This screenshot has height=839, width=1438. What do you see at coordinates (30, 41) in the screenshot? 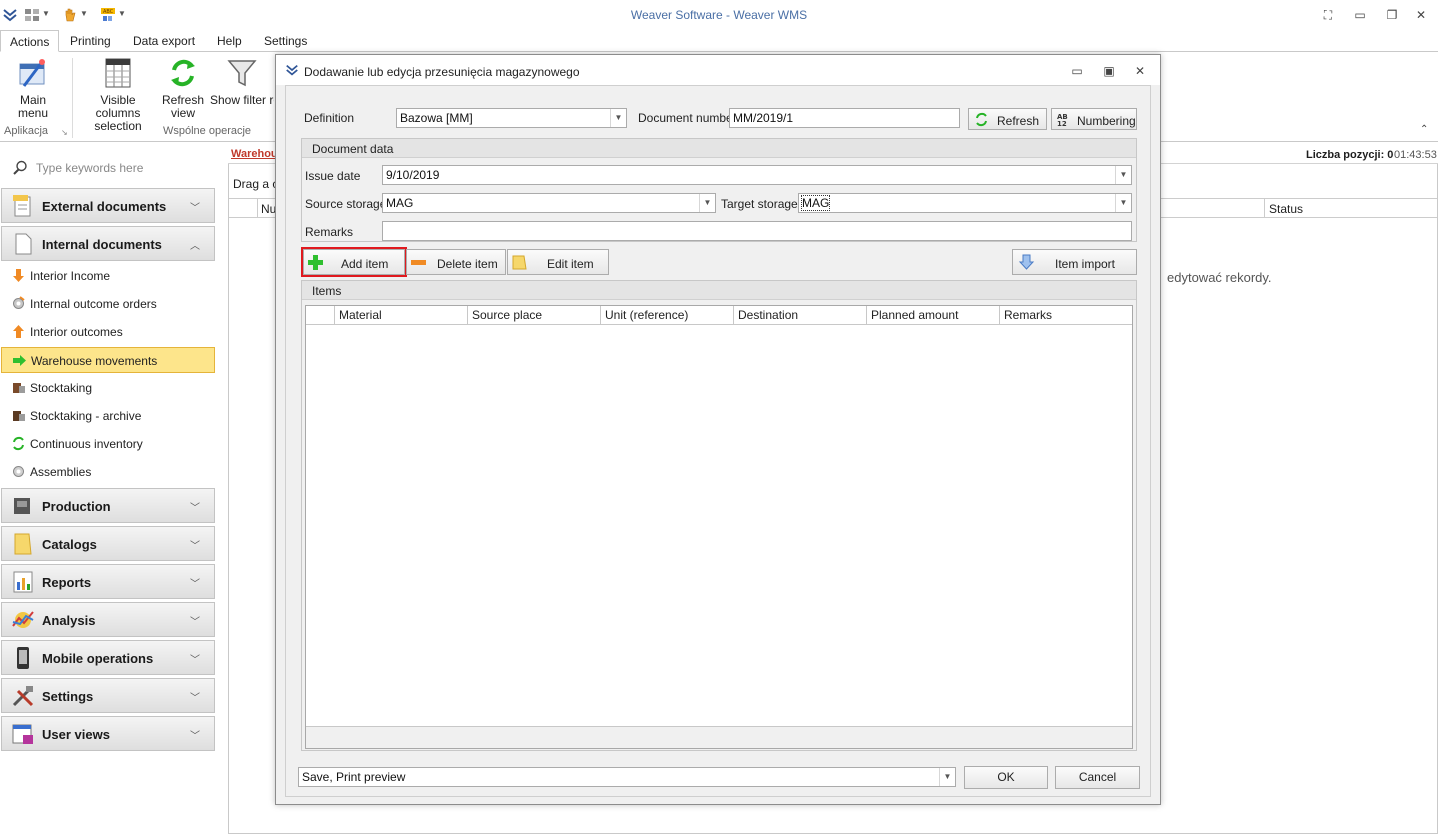
I see `tab-actions: Actions` at bounding box center [30, 41].